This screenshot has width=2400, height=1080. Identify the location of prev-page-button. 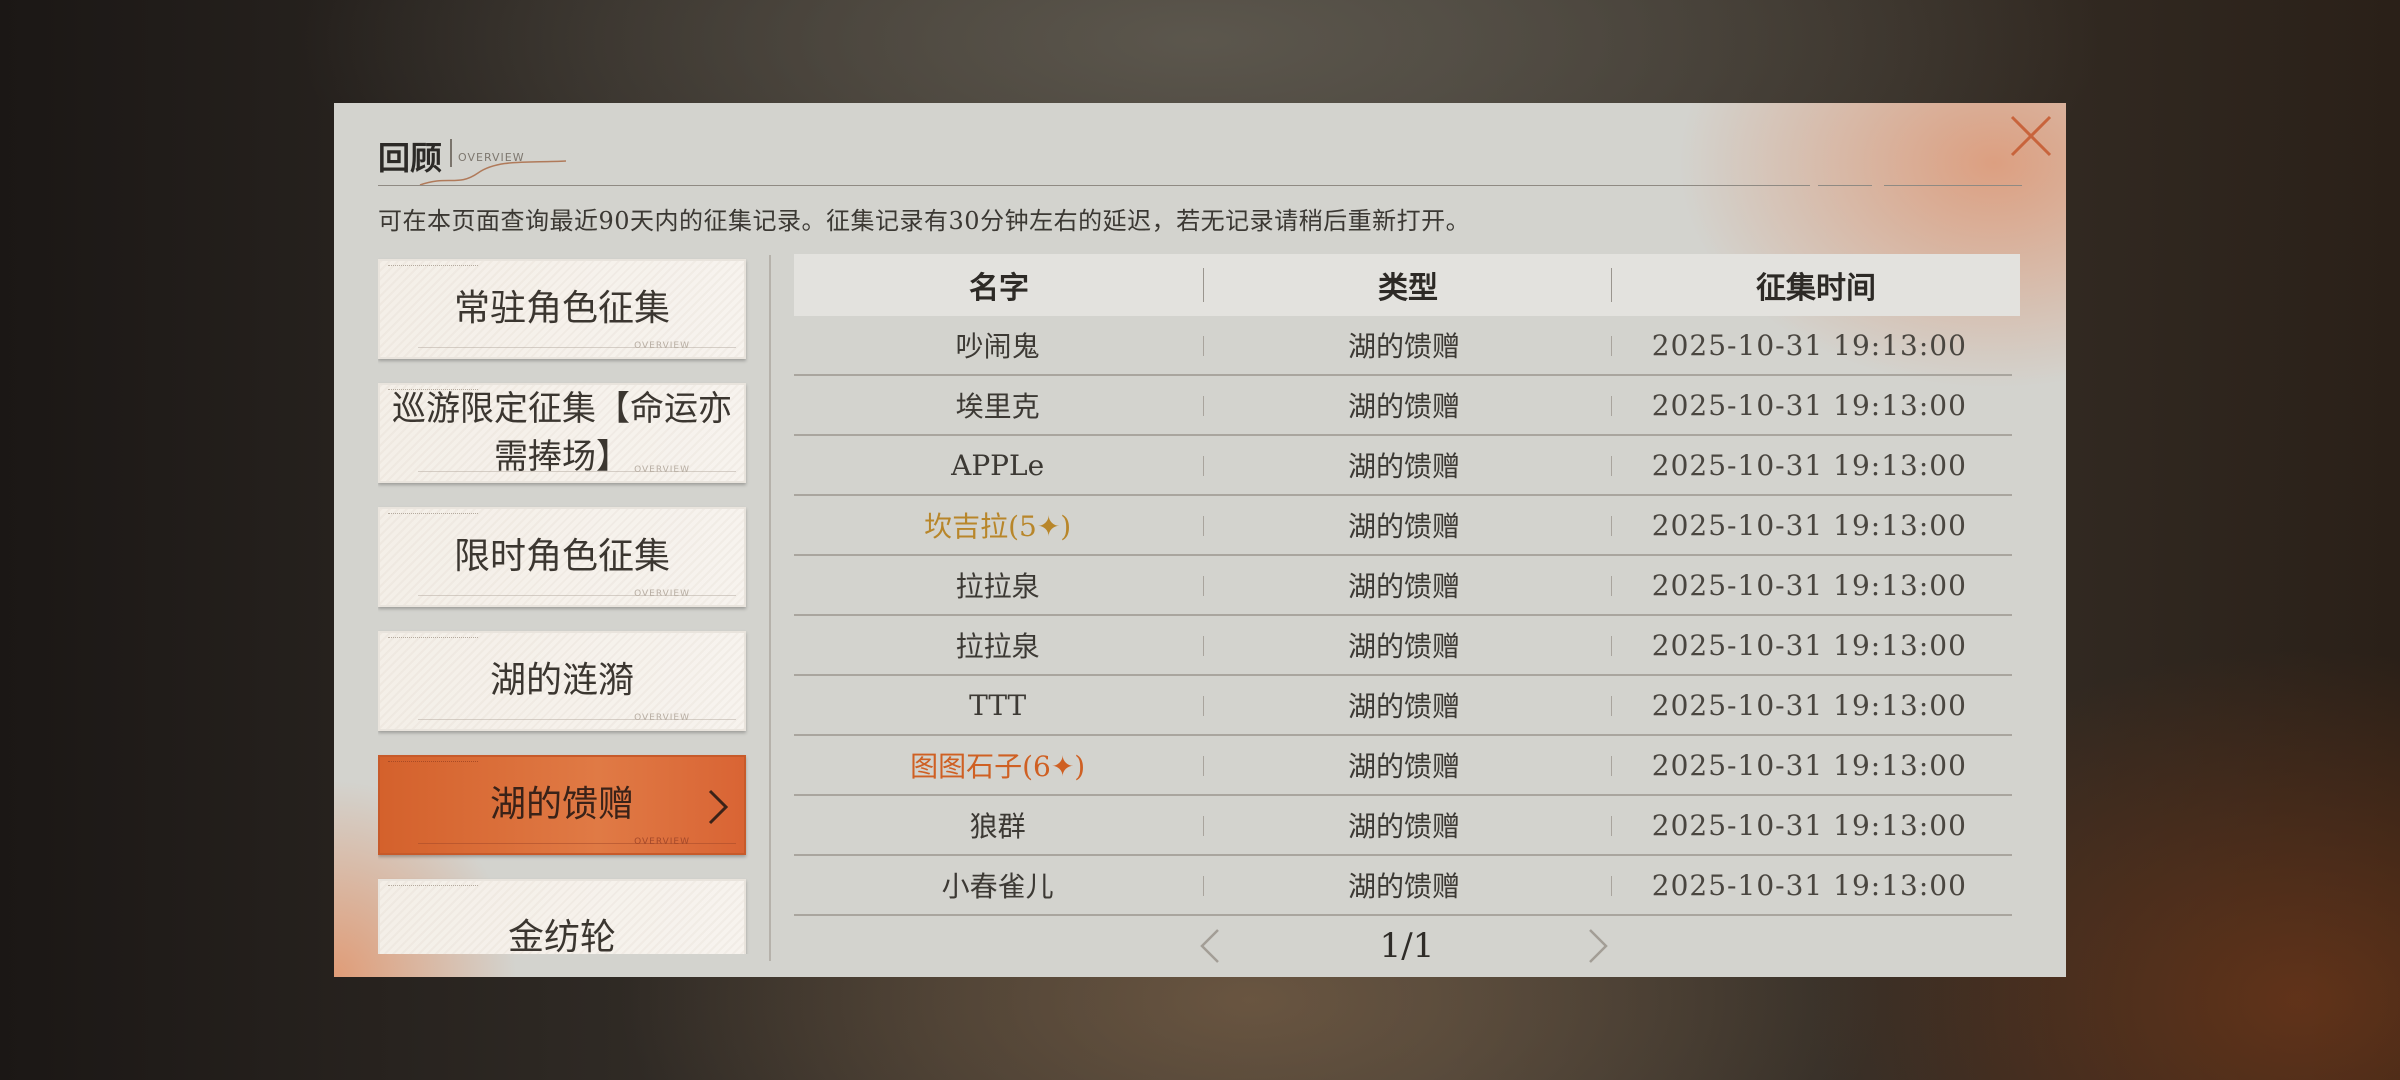
(1209, 946).